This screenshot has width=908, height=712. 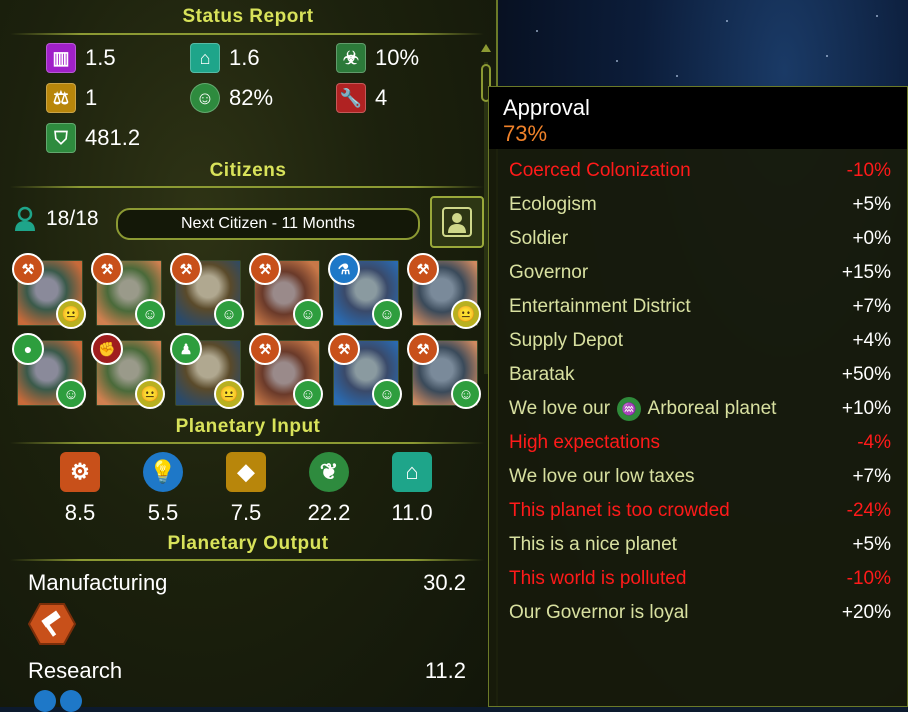 What do you see at coordinates (351, 98) in the screenshot?
I see `maintenance-wrench-icon: 🔧` at bounding box center [351, 98].